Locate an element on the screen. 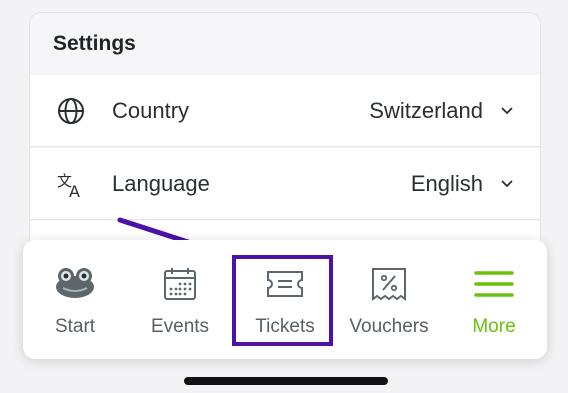 This screenshot has width=568, height=393. svg-text: A is located at coordinates (74, 190).